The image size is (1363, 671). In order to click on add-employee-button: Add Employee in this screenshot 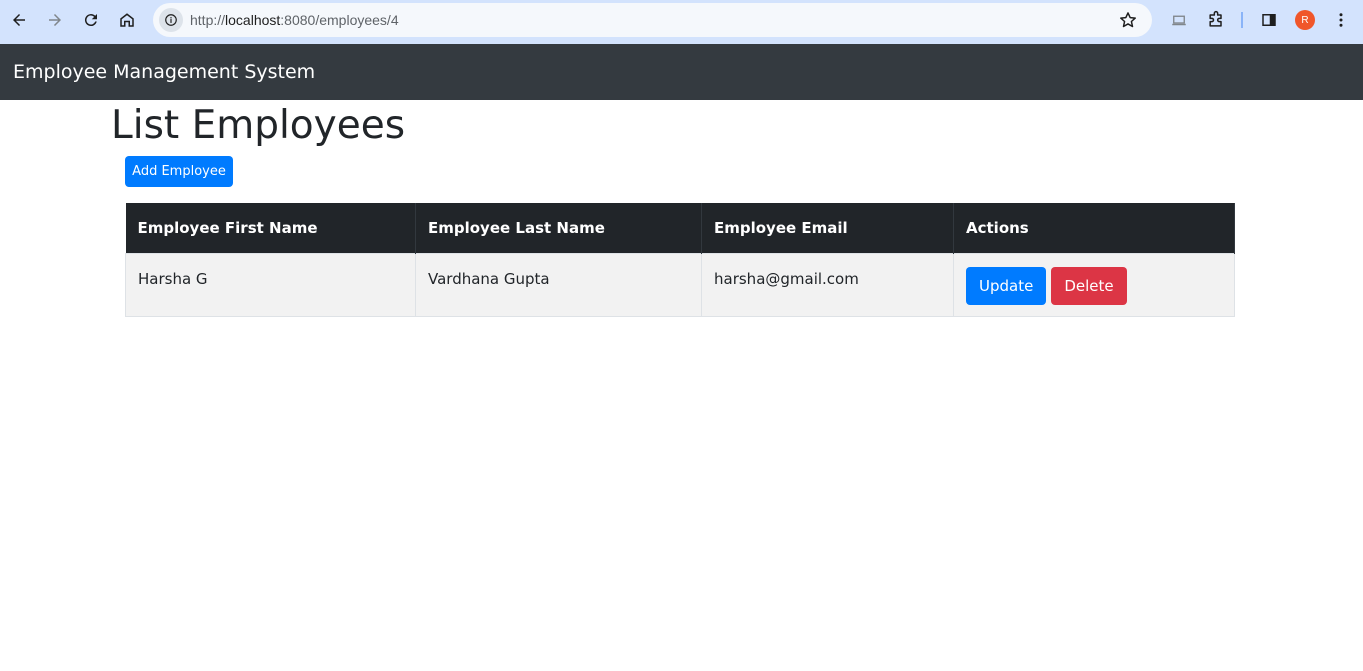, I will do `click(179, 171)`.